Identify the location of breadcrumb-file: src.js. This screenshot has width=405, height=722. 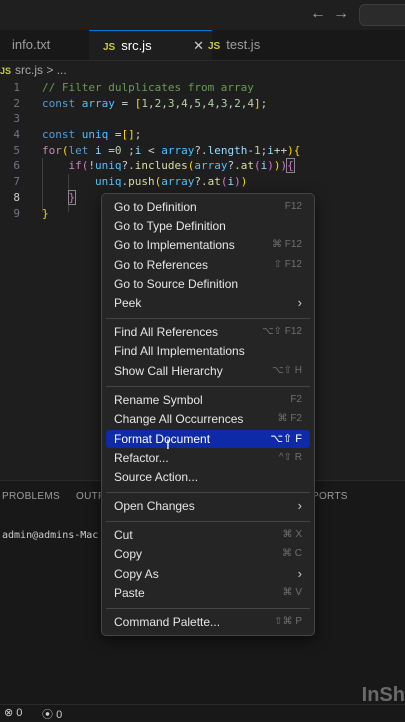
(29, 70).